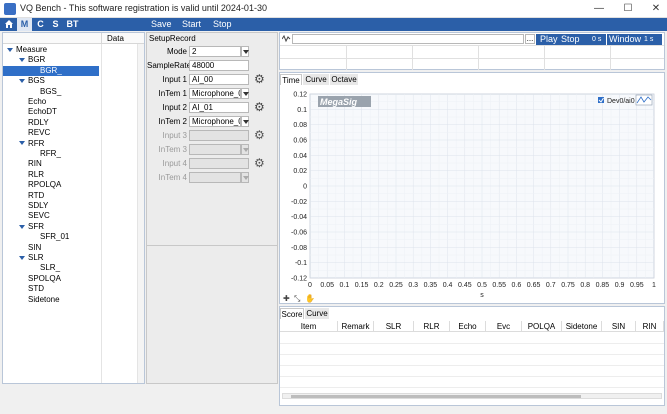 Image resolution: width=667 pixels, height=414 pixels. Describe the element at coordinates (161, 24) in the screenshot. I see `menu-save: Save` at that location.